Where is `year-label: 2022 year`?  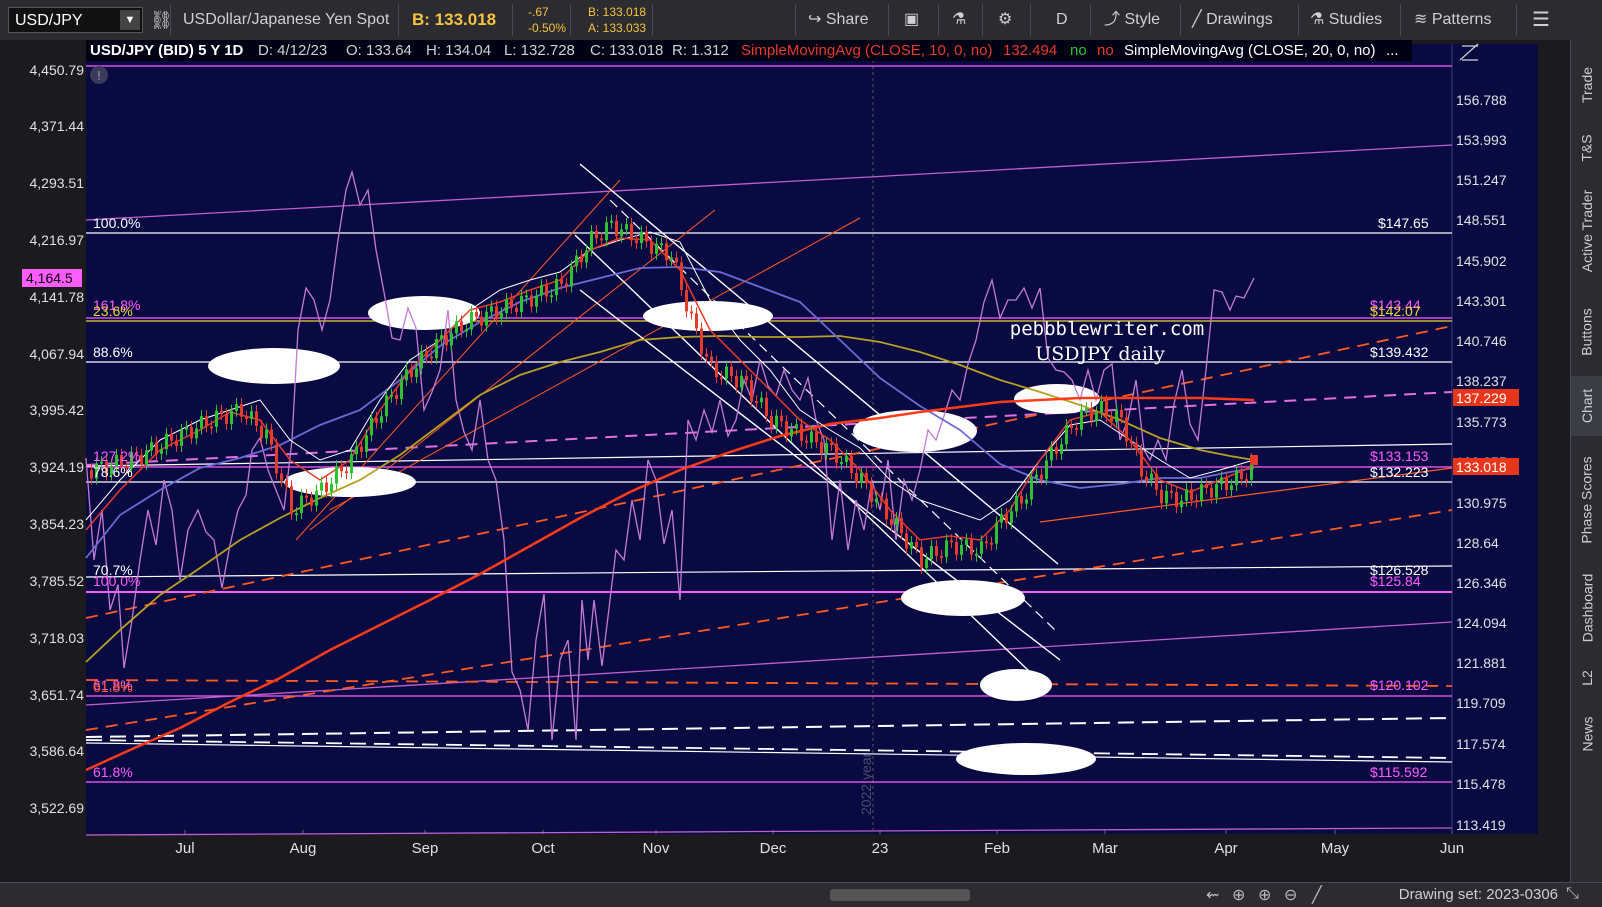
year-label: 2022 year is located at coordinates (866, 783).